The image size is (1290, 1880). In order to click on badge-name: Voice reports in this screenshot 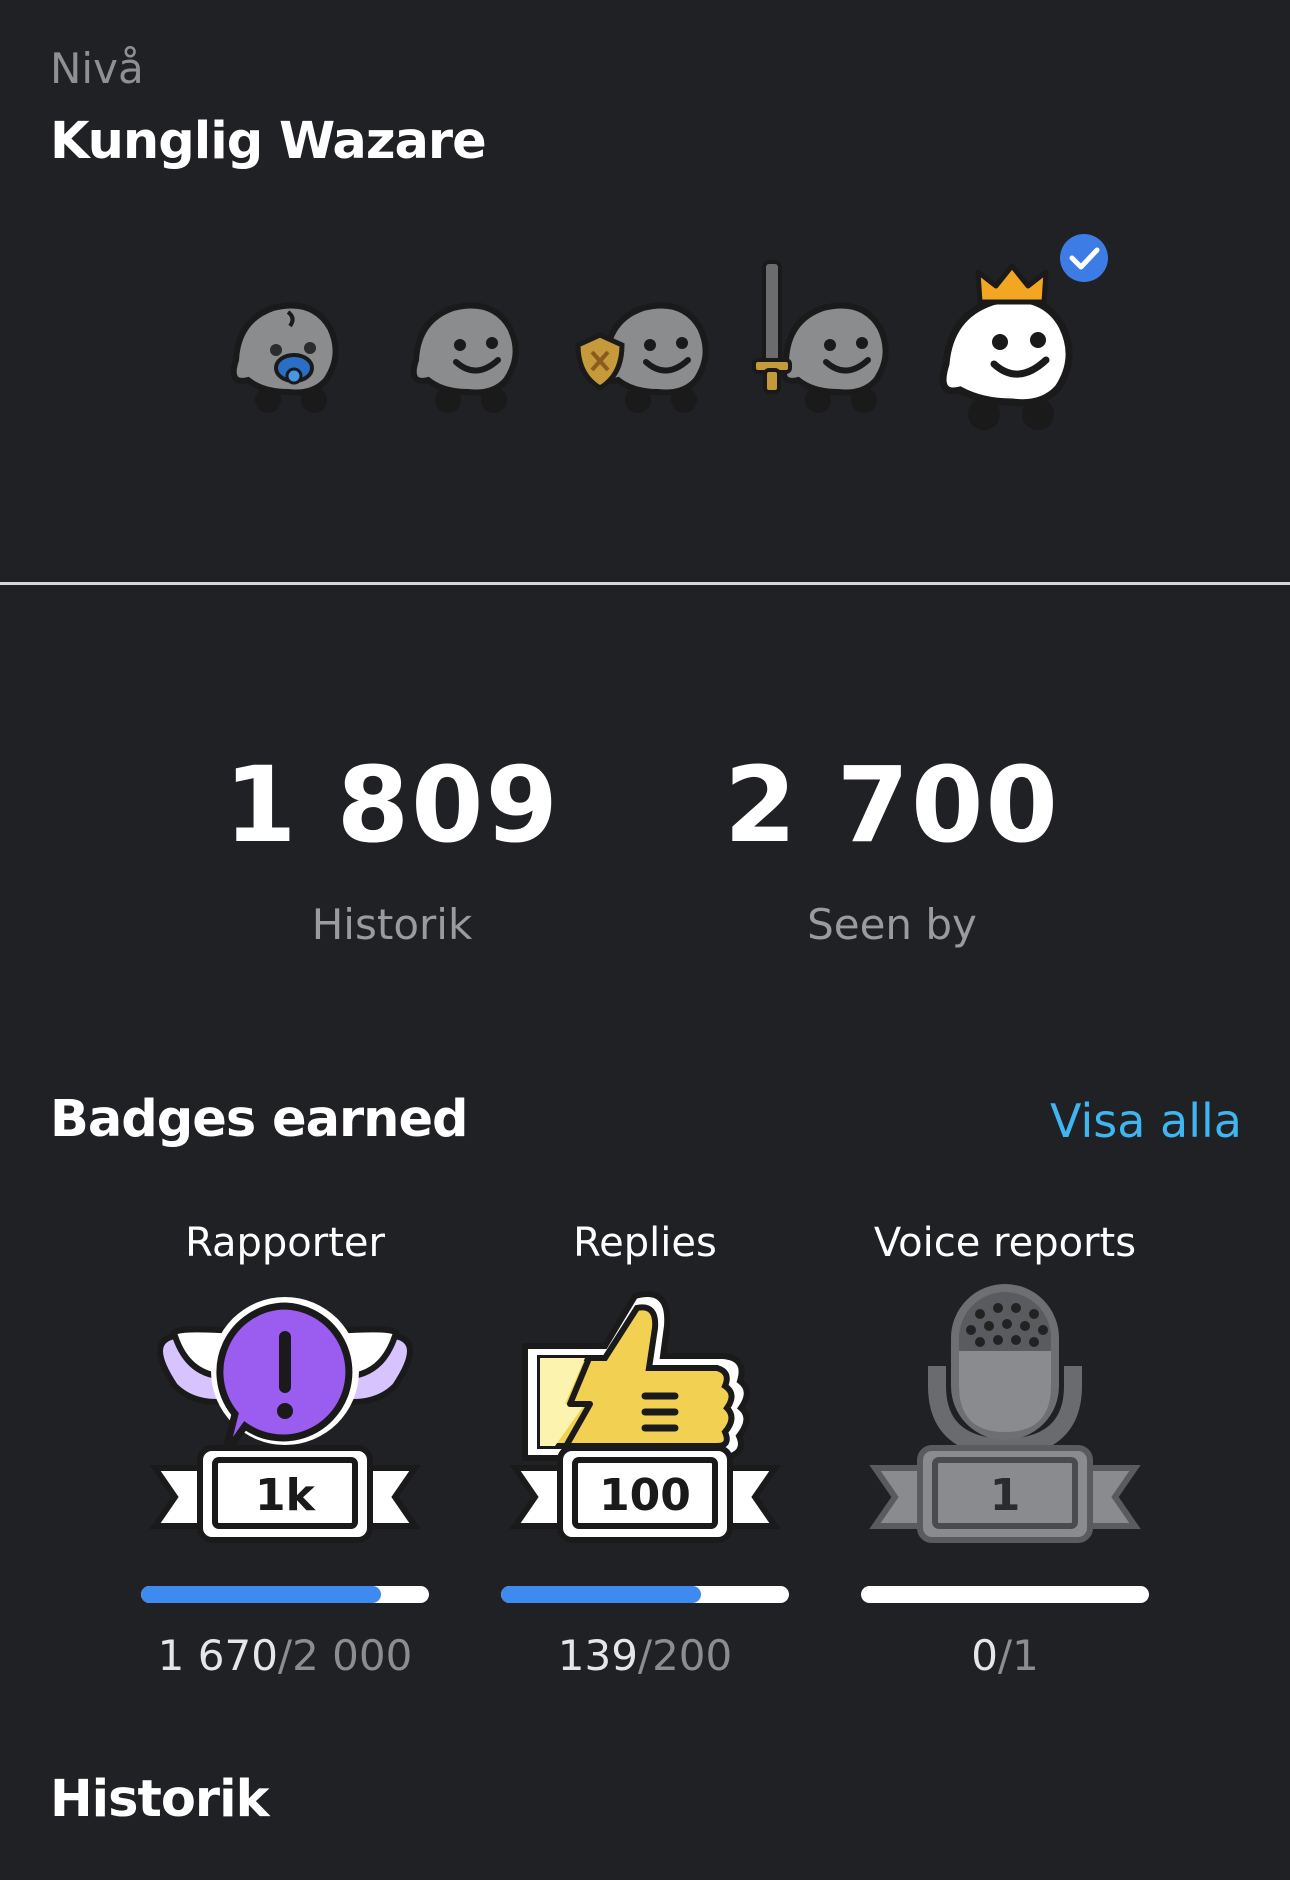, I will do `click(1005, 1243)`.